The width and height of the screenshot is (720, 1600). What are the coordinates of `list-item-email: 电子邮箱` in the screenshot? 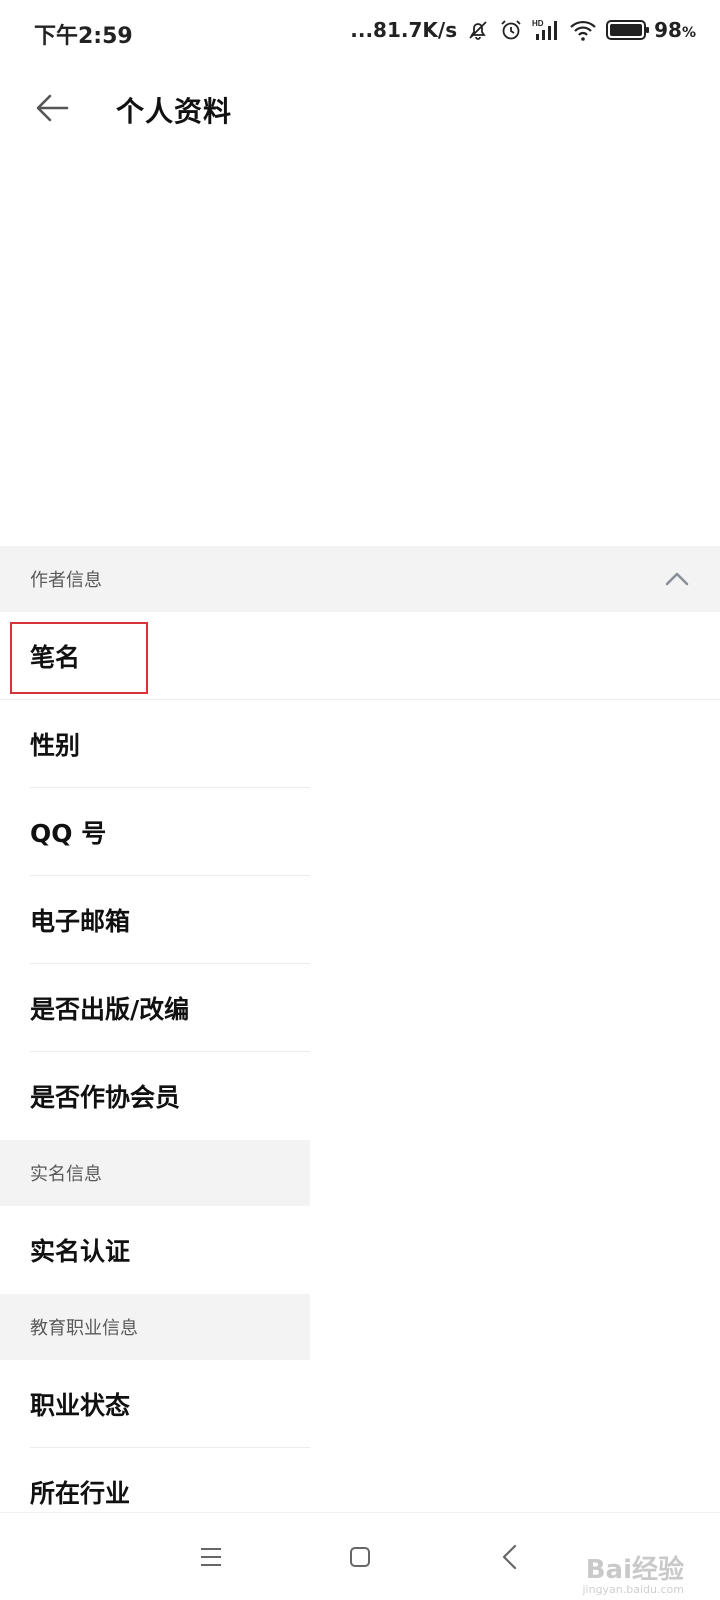 It's located at (360, 920).